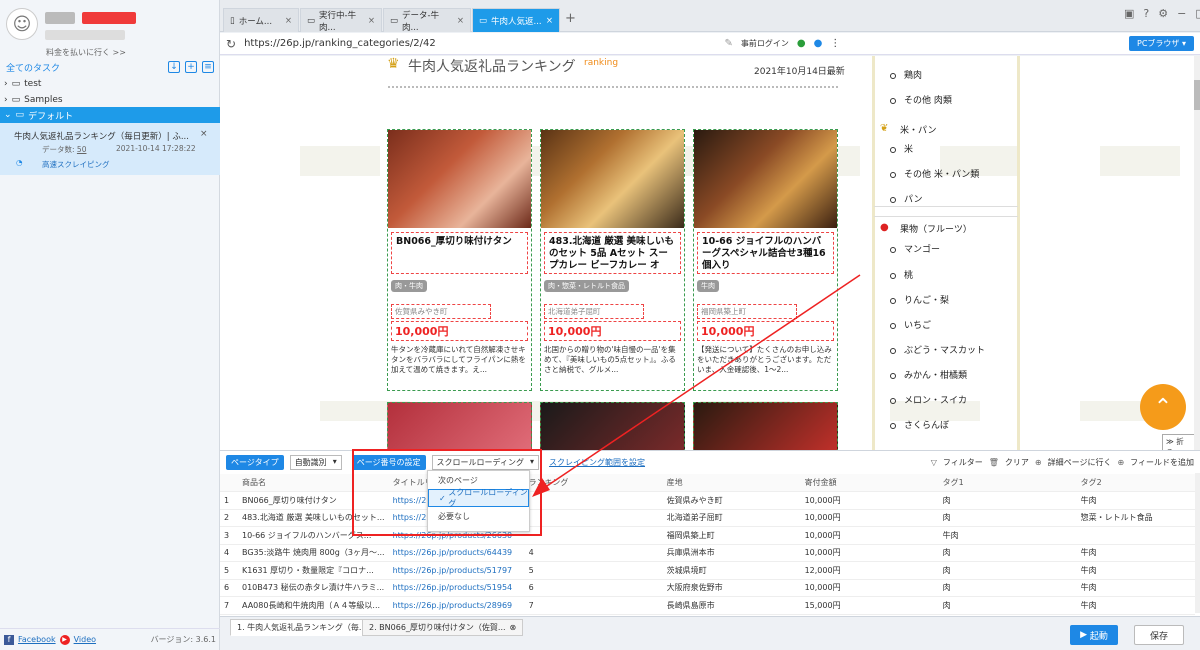 The width and height of the screenshot is (1200, 650). What do you see at coordinates (208, 67) in the screenshot?
I see `list-icon: ≡` at bounding box center [208, 67].